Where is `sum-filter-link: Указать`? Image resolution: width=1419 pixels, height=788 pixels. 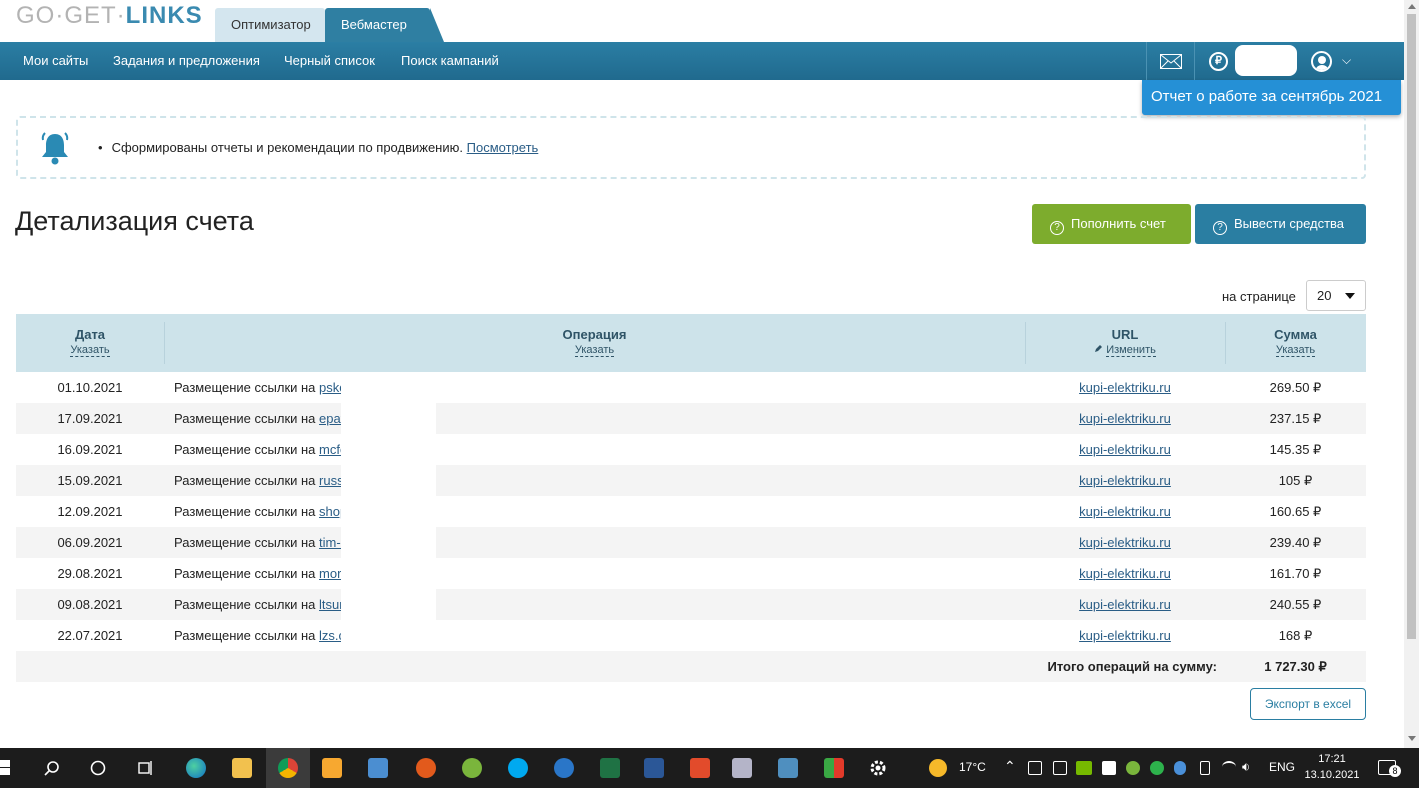
sum-filter-link: Указать is located at coordinates (1295, 350).